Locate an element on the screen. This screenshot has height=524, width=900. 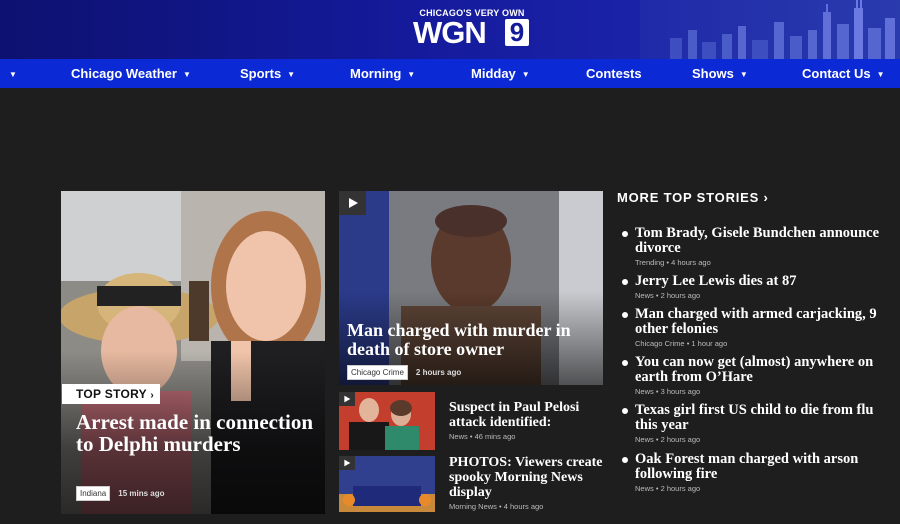
nav-item-midday: Midday ▼ is located at coordinates (500, 73).